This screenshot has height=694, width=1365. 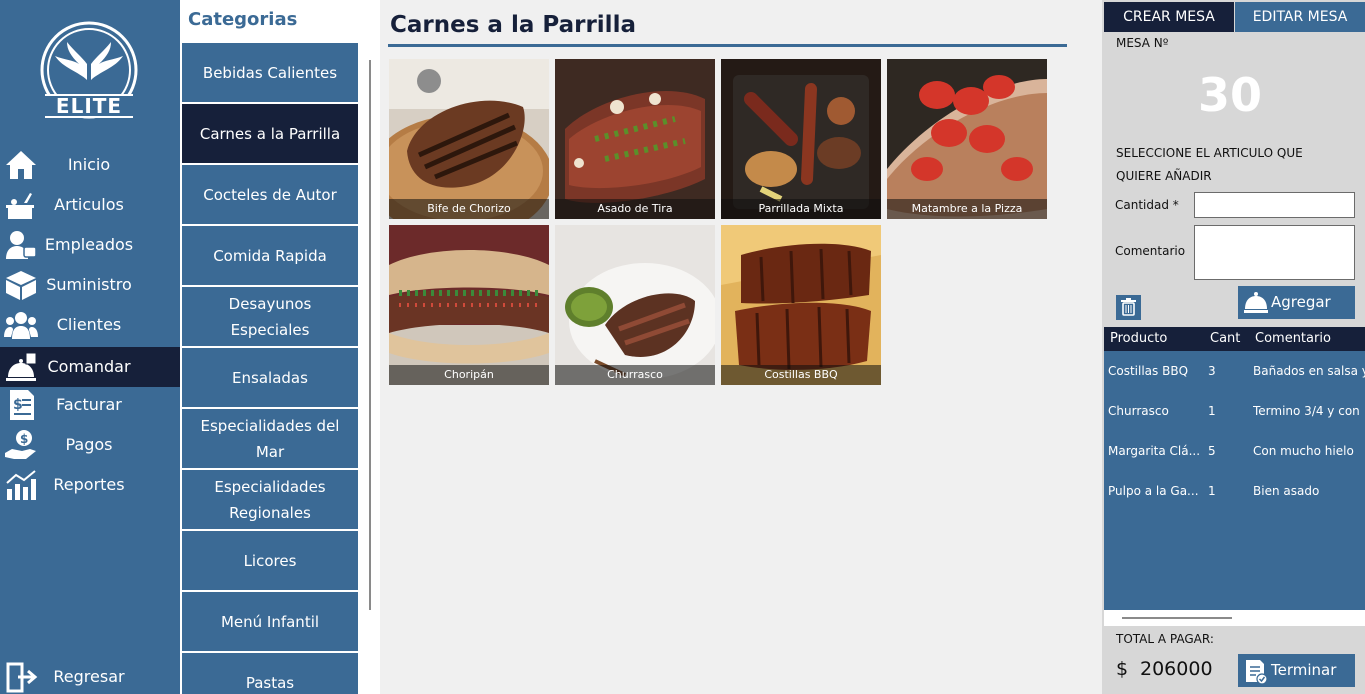 I want to click on nav-item-clientes: Clientes, so click(x=90, y=325).